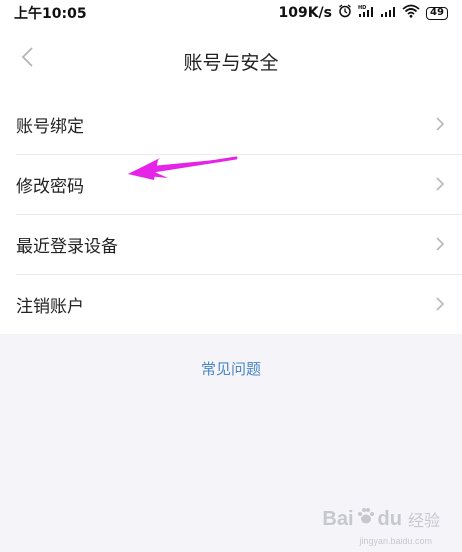 The image size is (462, 552). What do you see at coordinates (231, 13) in the screenshot?
I see `status-bar: 上午10:05 109K/s HD 49` at bounding box center [231, 13].